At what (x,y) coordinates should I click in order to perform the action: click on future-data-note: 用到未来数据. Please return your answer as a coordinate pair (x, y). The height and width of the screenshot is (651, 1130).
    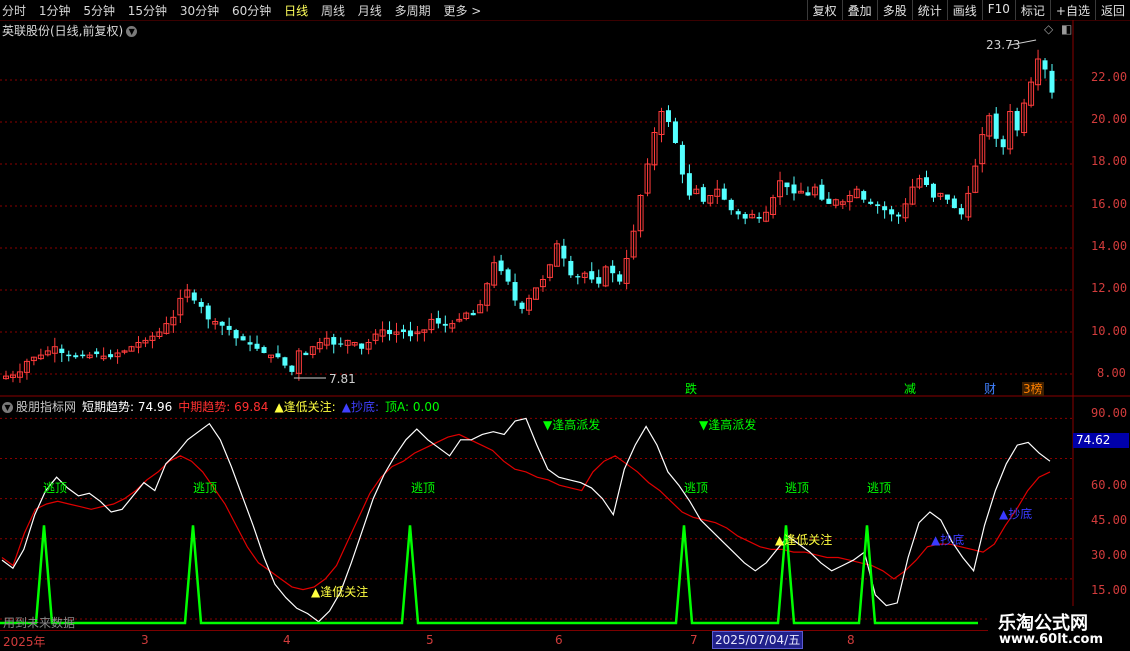
    Looking at the image, I should click on (39, 622).